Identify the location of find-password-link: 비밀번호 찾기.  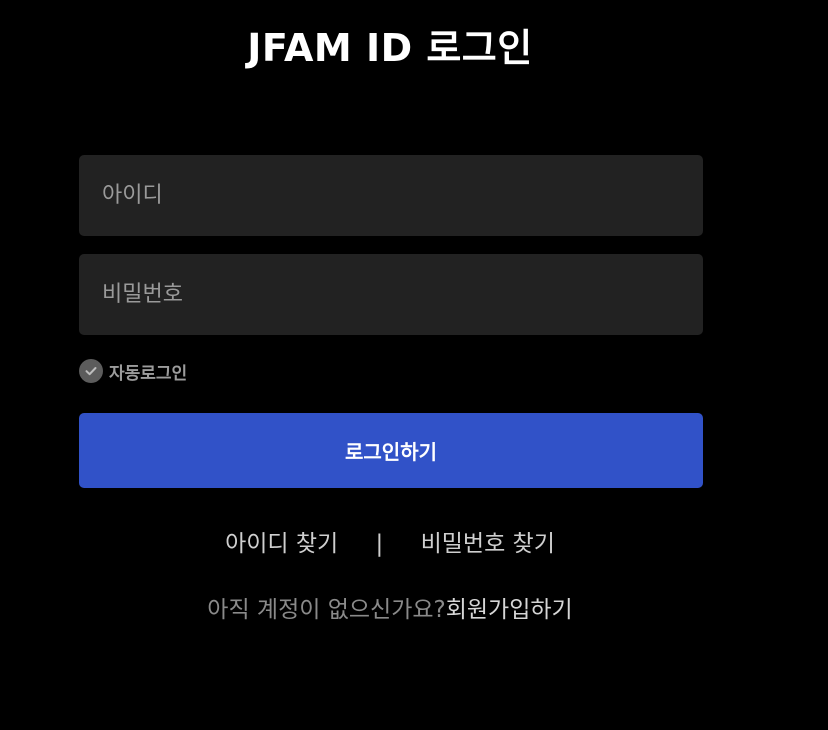
(488, 544).